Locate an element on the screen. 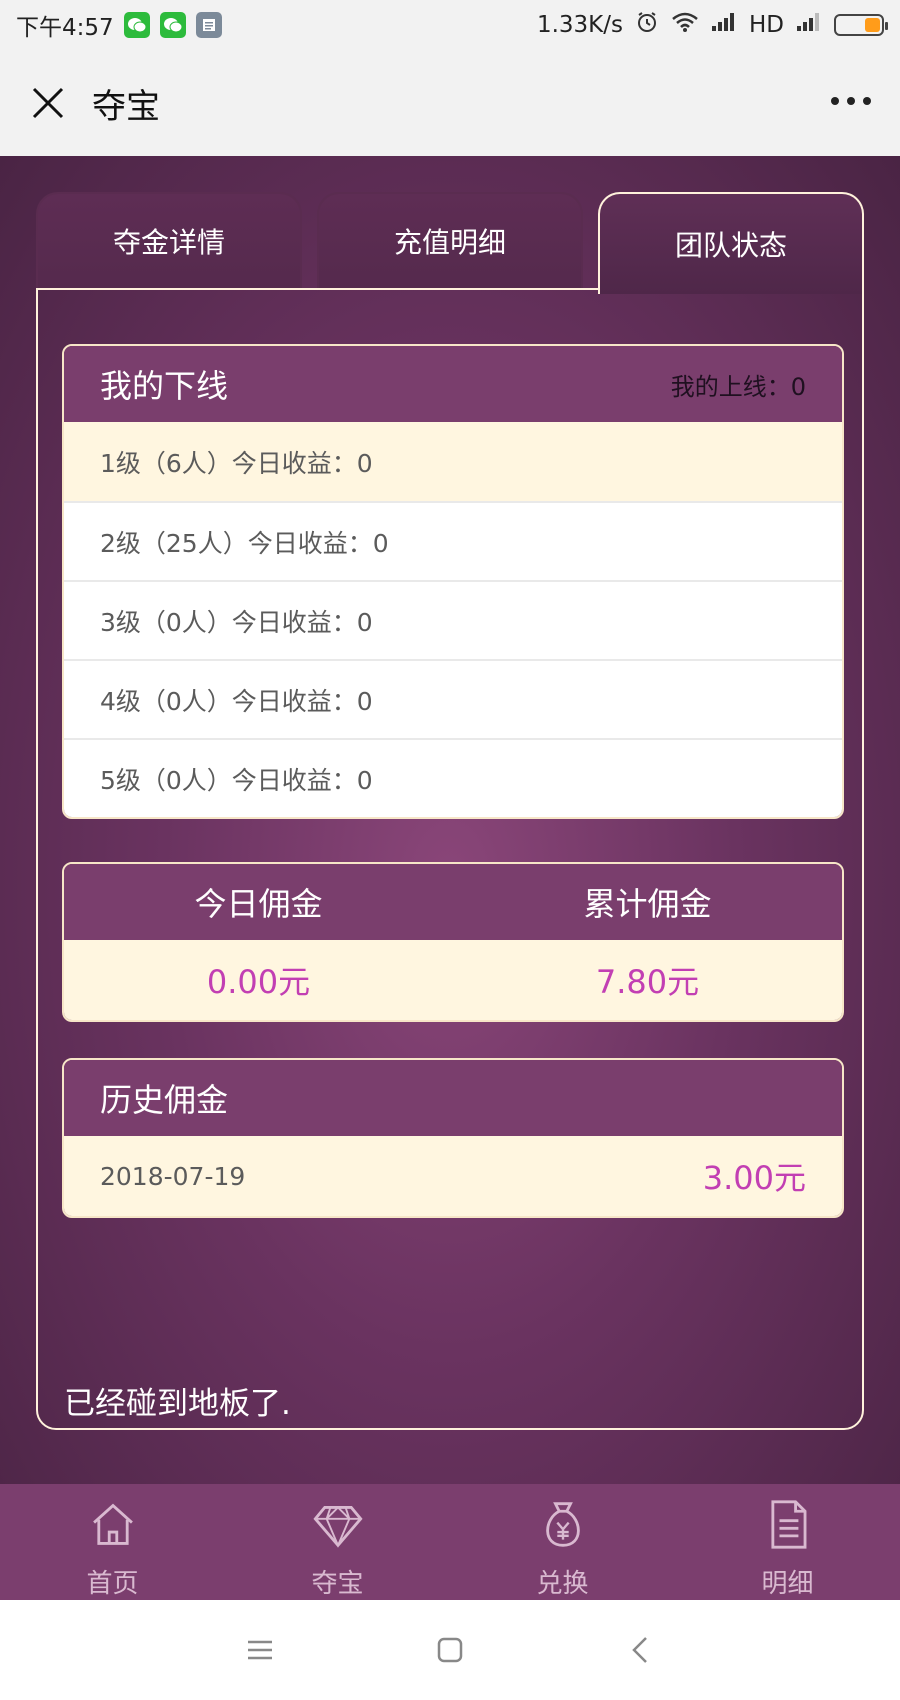 The width and height of the screenshot is (900, 1700). status-time: 下午4:57 is located at coordinates (65, 28).